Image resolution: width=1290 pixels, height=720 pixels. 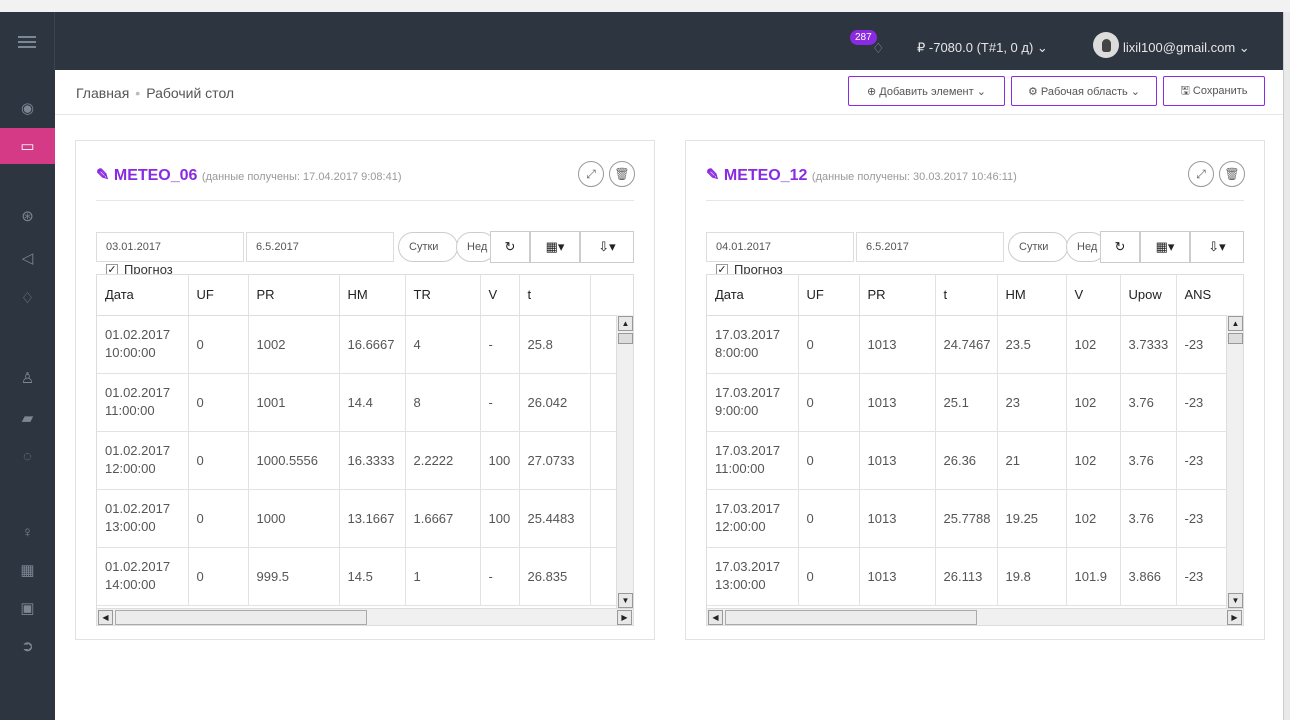 What do you see at coordinates (27, 456) in the screenshot?
I see `chat-icon: ◌` at bounding box center [27, 456].